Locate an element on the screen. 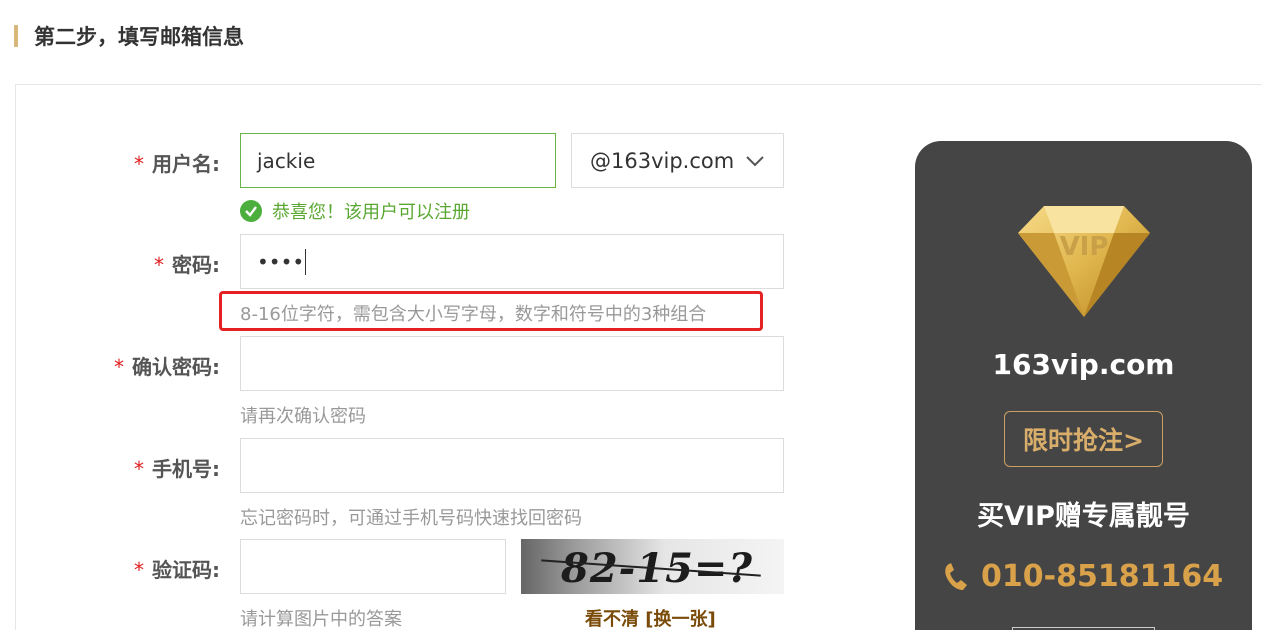 This screenshot has width=1262, height=630. success-text: 恭喜您！该用户可以注册 is located at coordinates (371, 212).